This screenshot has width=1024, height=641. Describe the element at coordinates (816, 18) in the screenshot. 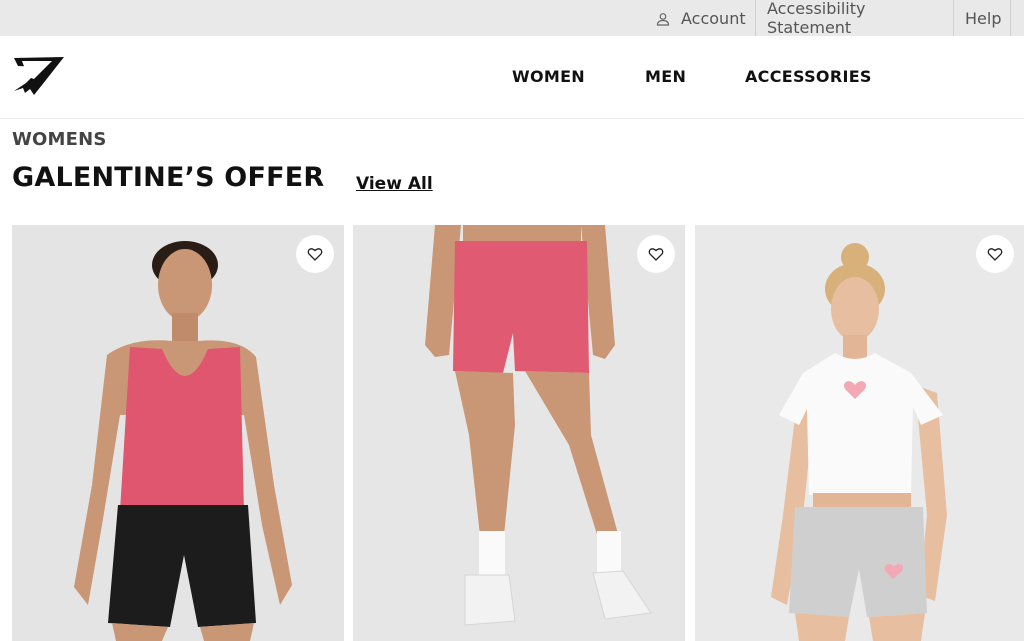

I see `accessibility-label: Accessibility Statement` at that location.